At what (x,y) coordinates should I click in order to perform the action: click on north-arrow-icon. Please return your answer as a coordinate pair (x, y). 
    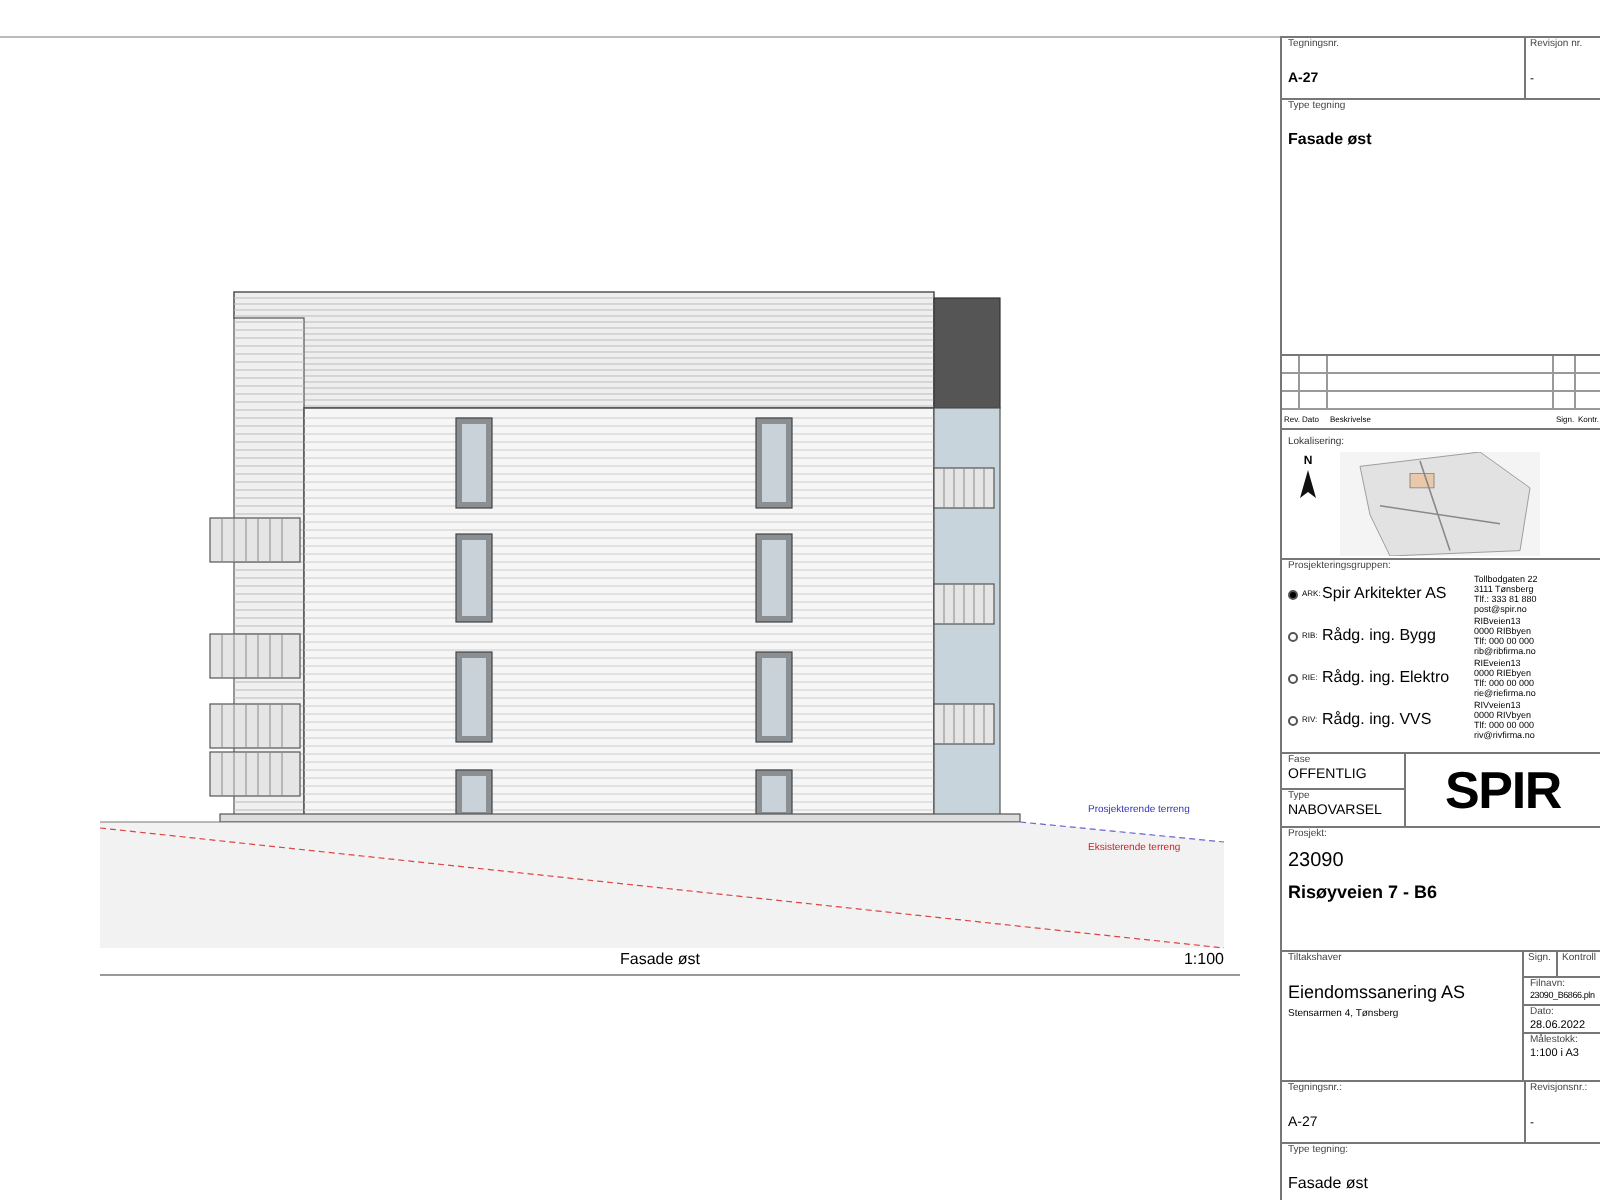
    Looking at the image, I should click on (1308, 484).